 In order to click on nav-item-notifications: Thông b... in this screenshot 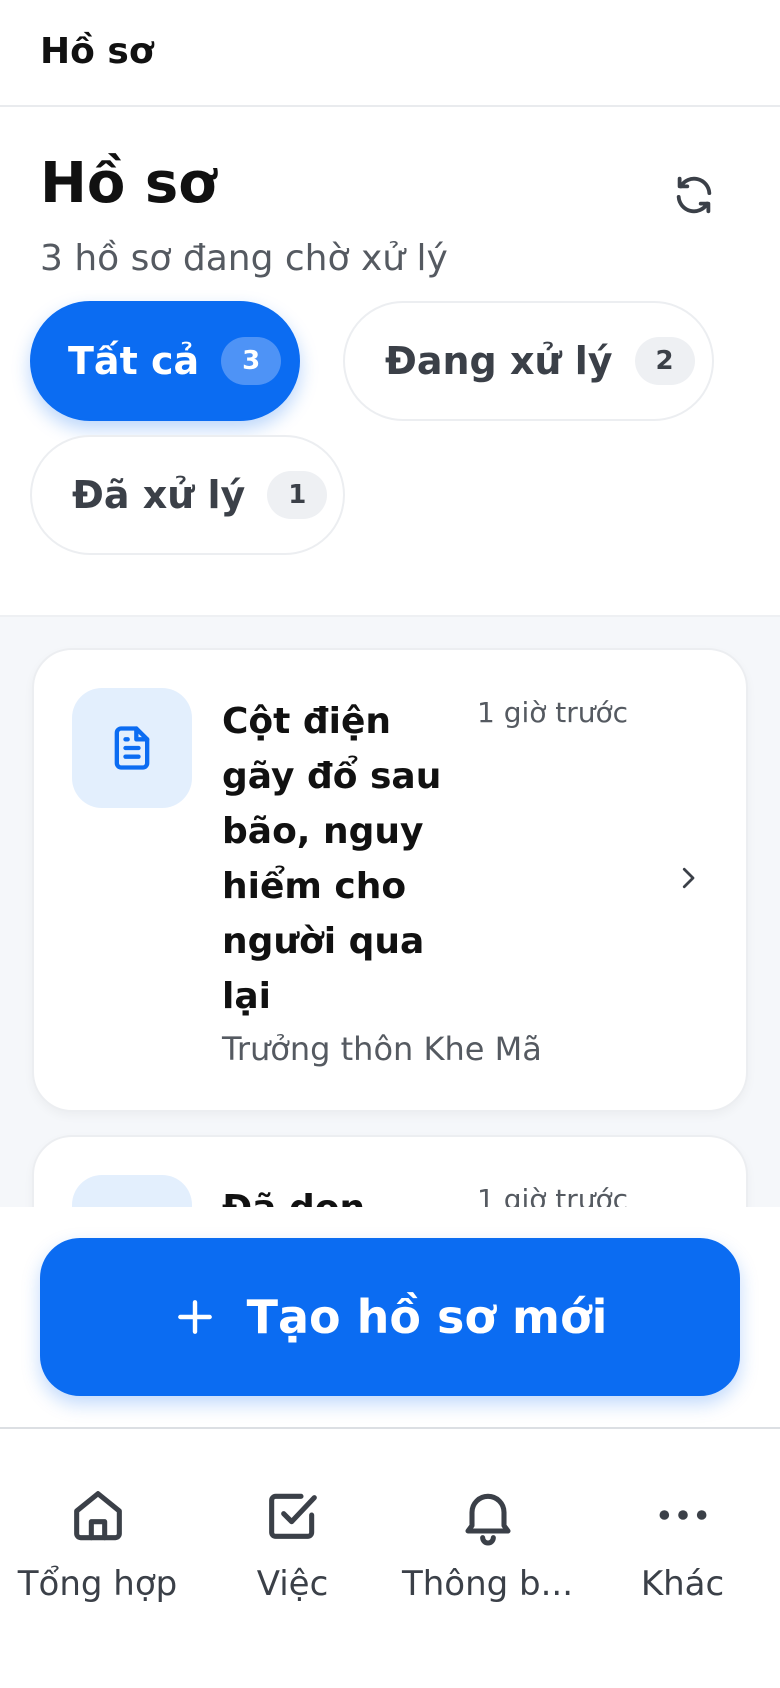, I will do `click(487, 1558)`.